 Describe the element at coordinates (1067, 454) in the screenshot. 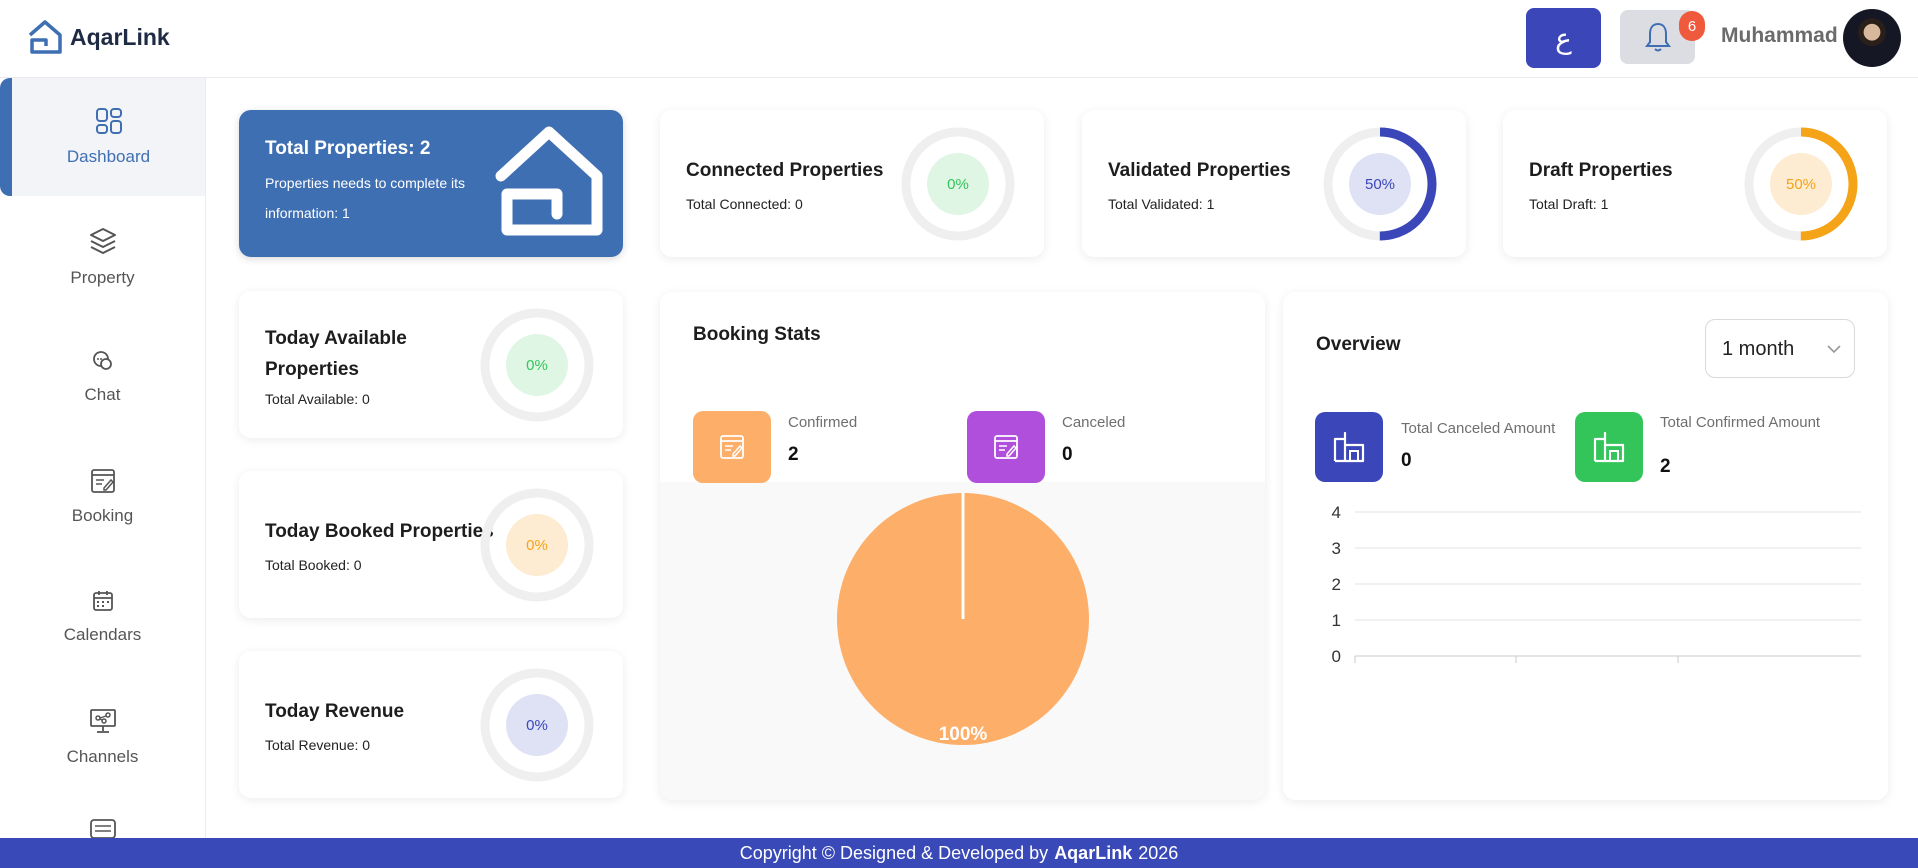

I see `canceled-value: 0` at that location.